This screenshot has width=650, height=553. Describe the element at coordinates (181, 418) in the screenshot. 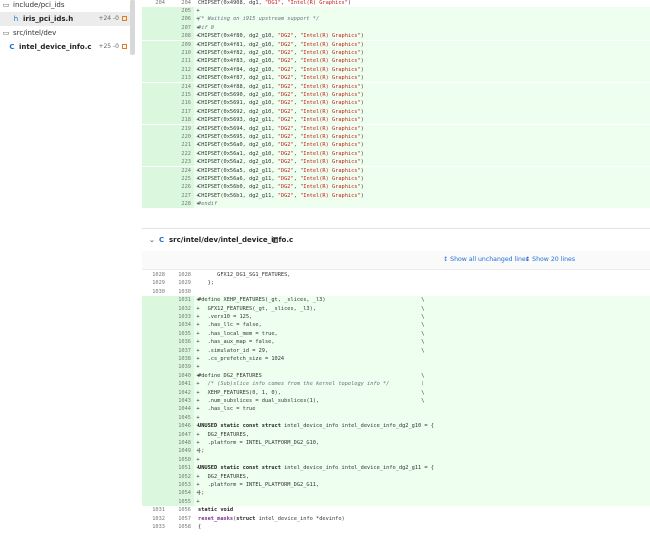

I see `new-line-number: 1045` at that location.